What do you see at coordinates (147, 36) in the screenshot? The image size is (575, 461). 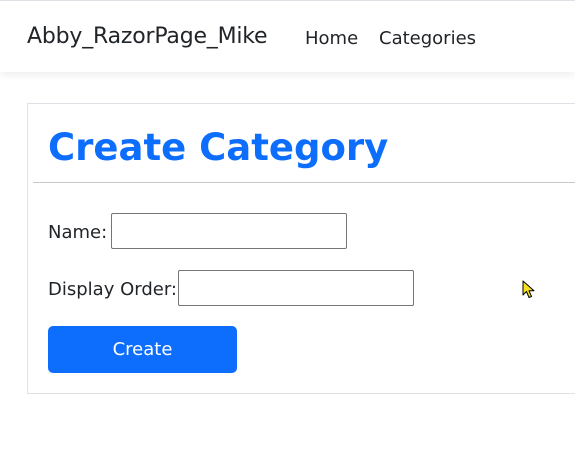 I see `navbar-brand: Abby_RazorPage_Mike` at bounding box center [147, 36].